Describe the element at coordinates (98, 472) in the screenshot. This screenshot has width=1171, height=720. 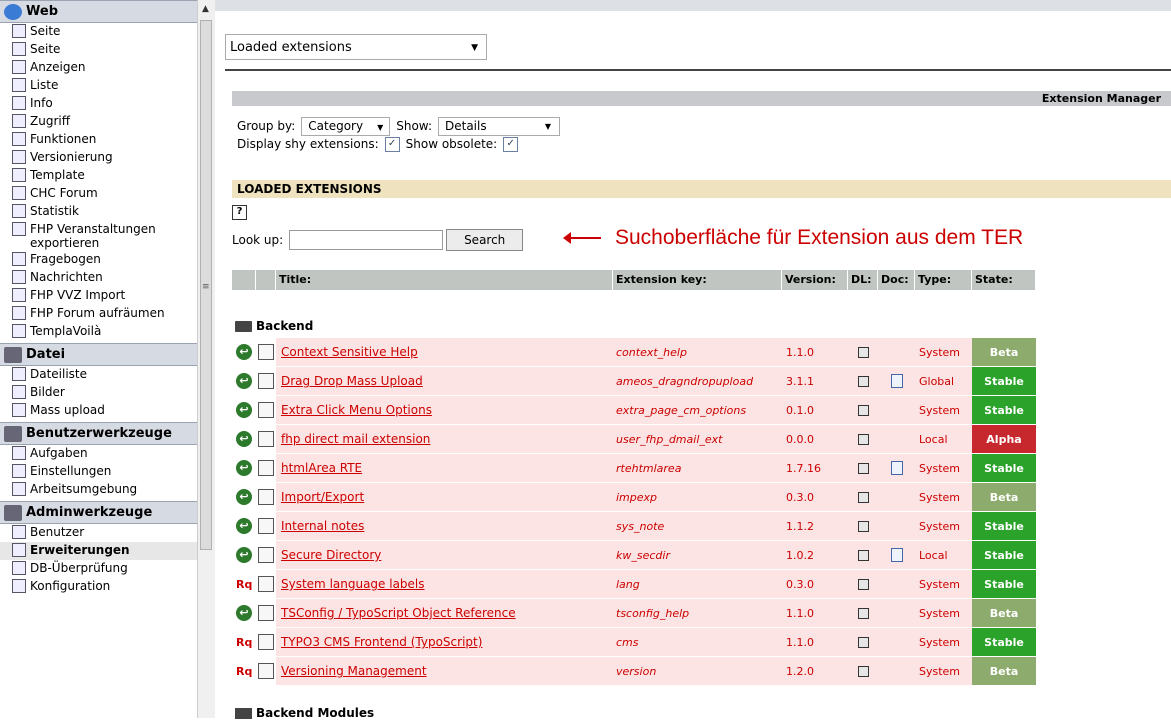
I see `sidebar-item: Einstellungen` at that location.